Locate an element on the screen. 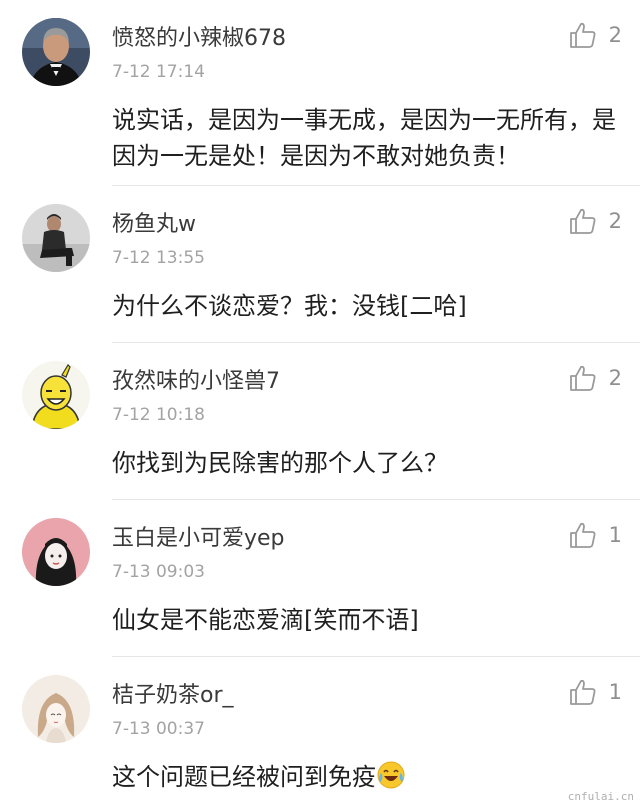  sitting-person-avatar is located at coordinates (56, 238).